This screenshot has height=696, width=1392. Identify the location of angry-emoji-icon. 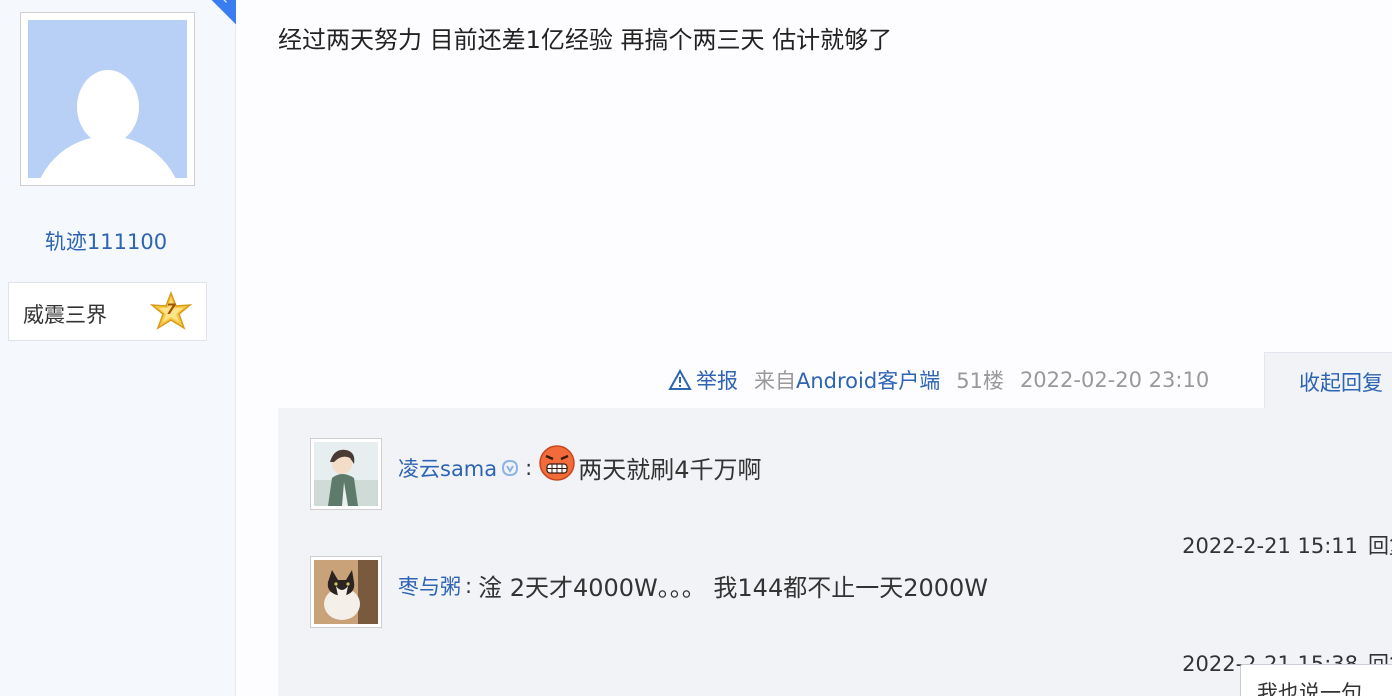
(557, 462).